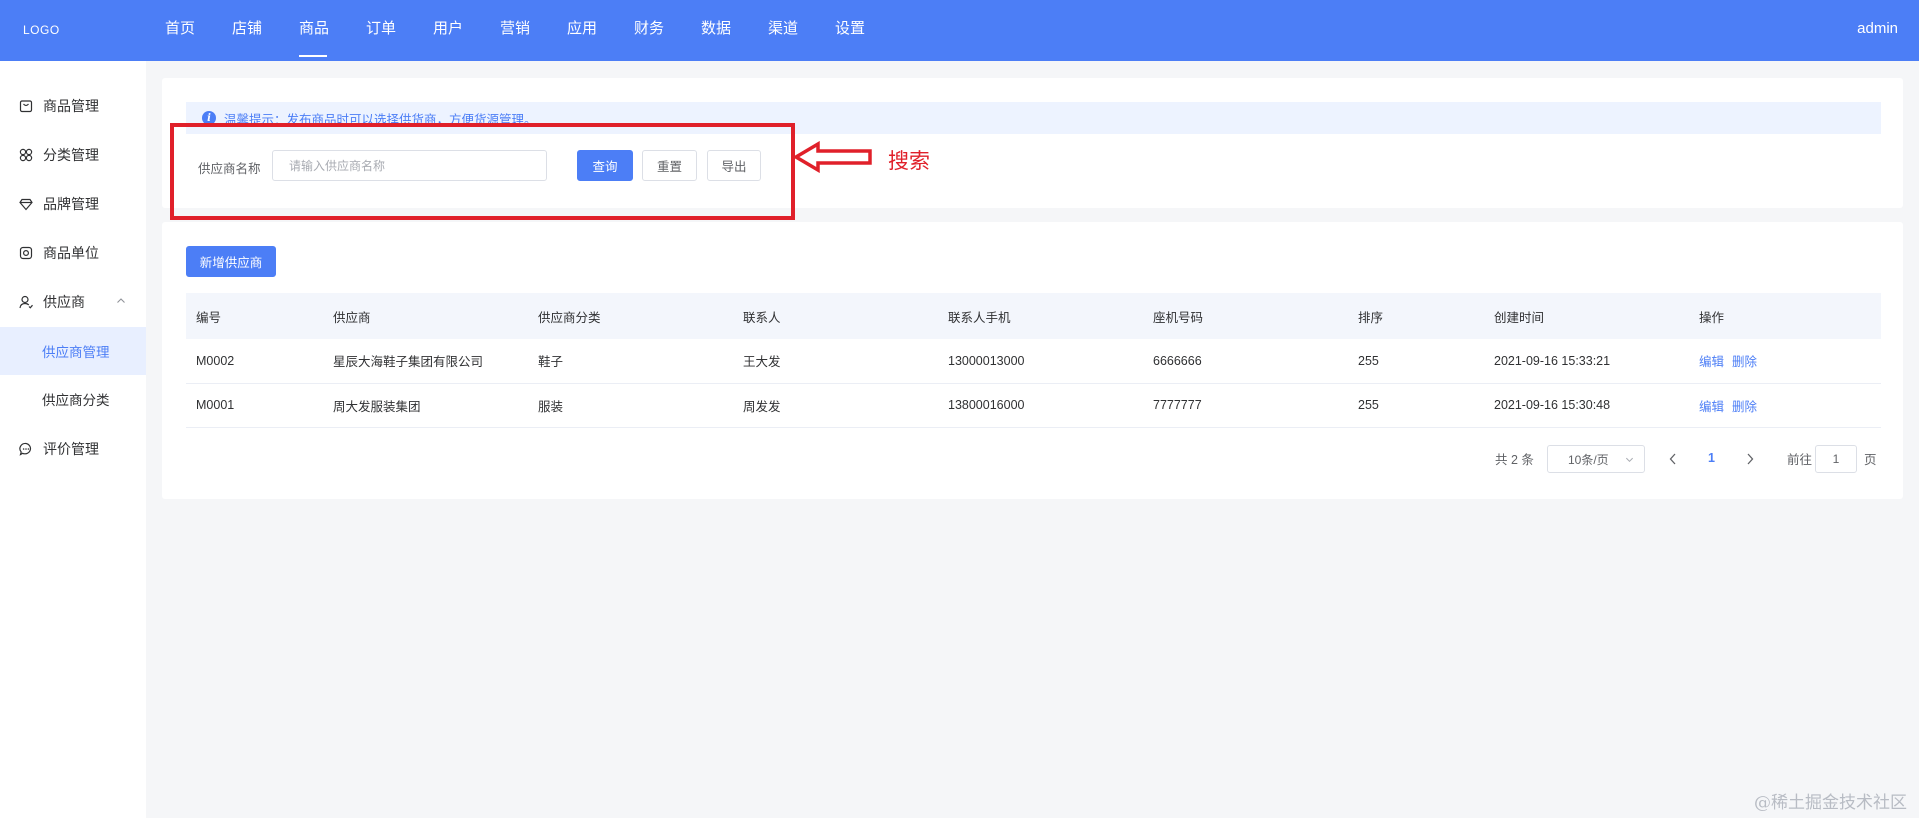 Image resolution: width=1919 pixels, height=818 pixels. I want to click on camera-icon, so click(26, 253).